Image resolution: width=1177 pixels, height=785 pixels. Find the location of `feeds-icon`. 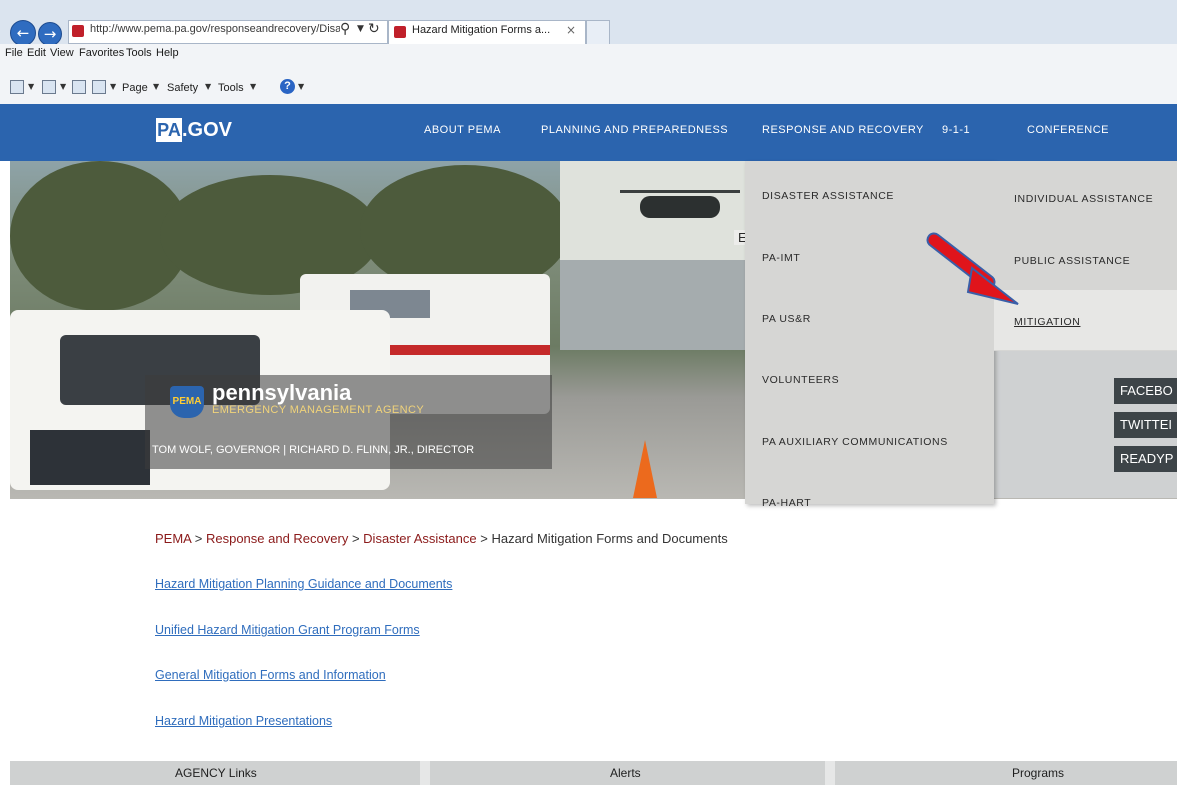

feeds-icon is located at coordinates (49, 87).